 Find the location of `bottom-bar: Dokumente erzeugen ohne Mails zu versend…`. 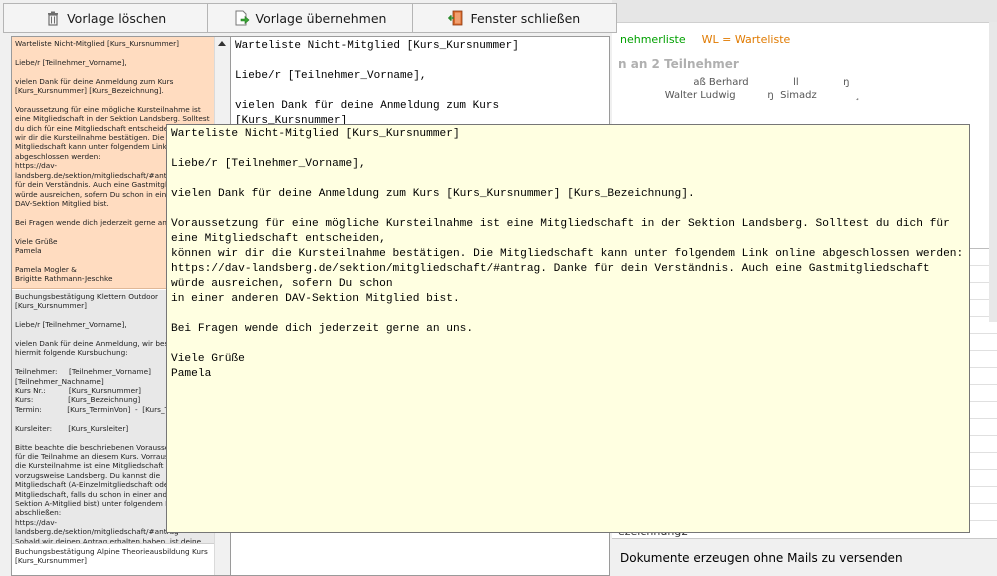

bottom-bar: Dokumente erzeugen ohne Mails zu versend… is located at coordinates (804, 556).